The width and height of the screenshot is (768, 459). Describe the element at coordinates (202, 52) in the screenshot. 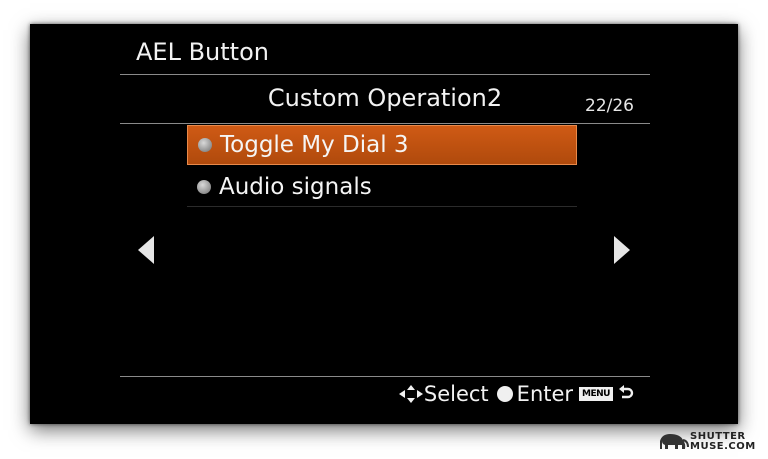

I see `menu-title: AEL Button` at that location.